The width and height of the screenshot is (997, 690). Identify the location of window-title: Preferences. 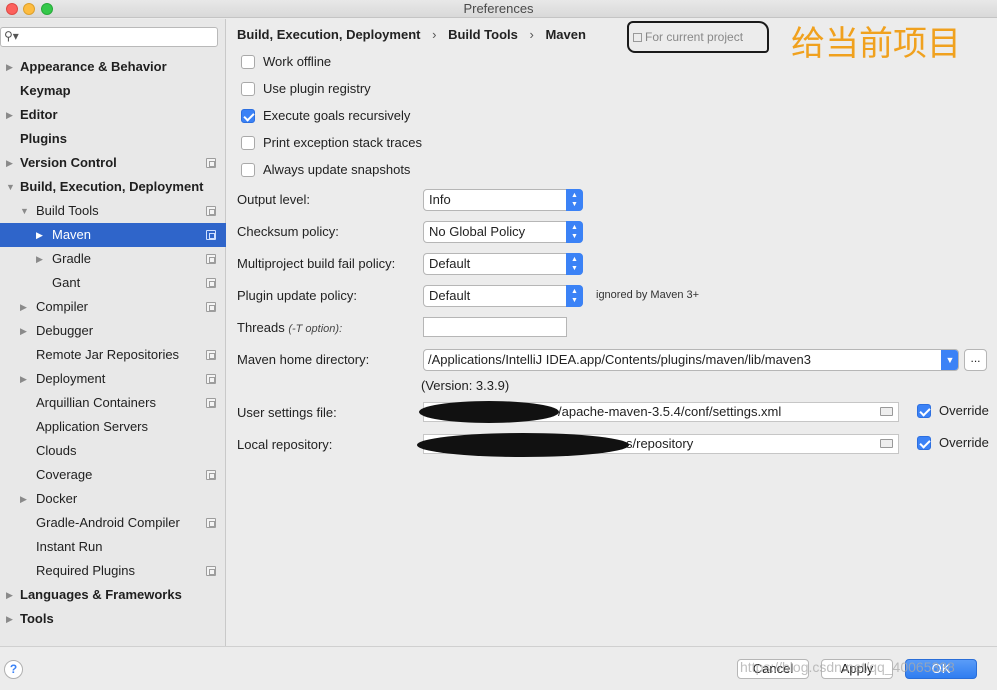
(498, 8).